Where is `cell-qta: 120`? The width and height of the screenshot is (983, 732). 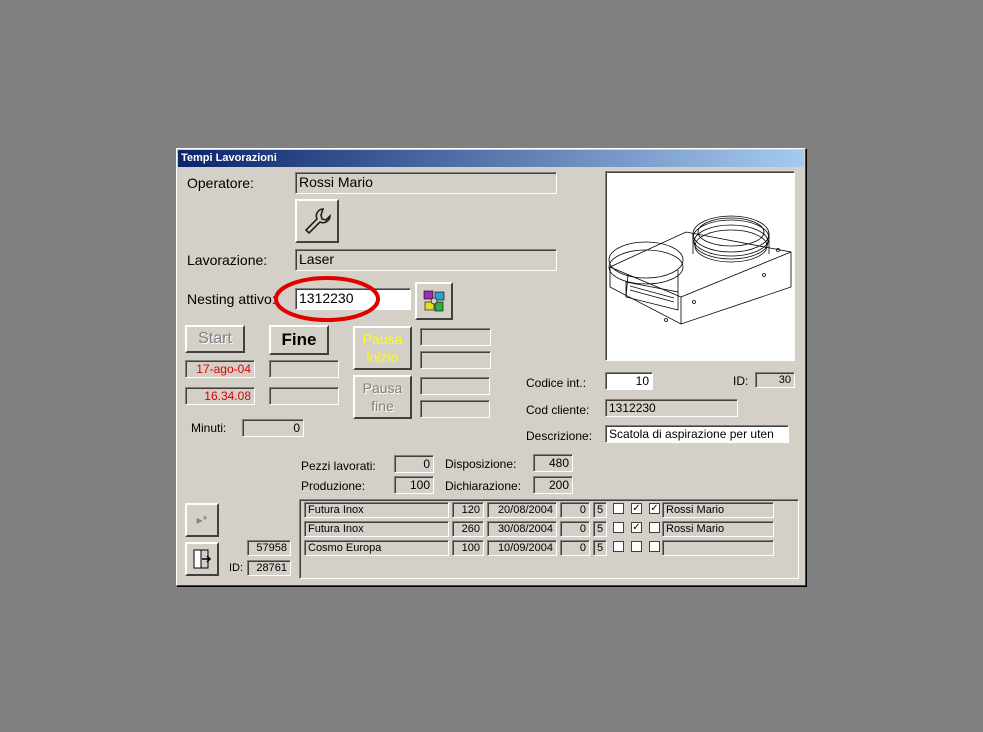
cell-qta: 120 is located at coordinates (468, 510).